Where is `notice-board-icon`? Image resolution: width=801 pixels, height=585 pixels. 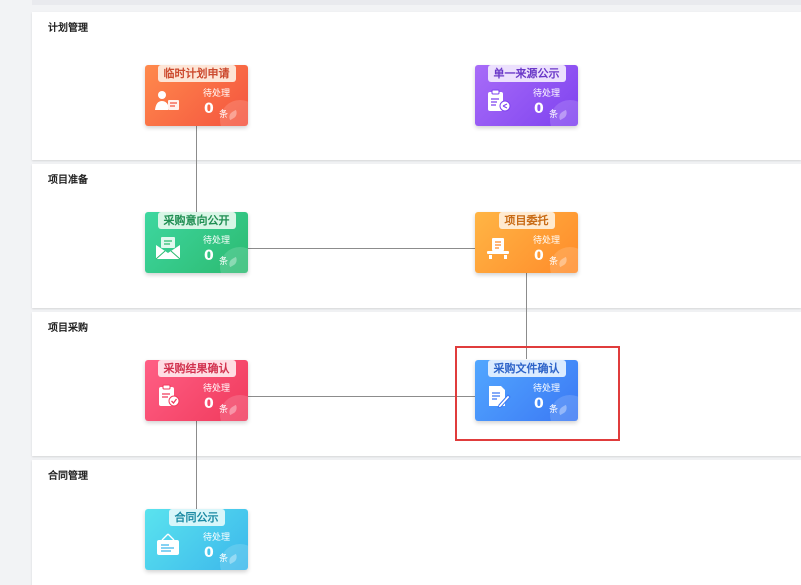 notice-board-icon is located at coordinates (168, 544).